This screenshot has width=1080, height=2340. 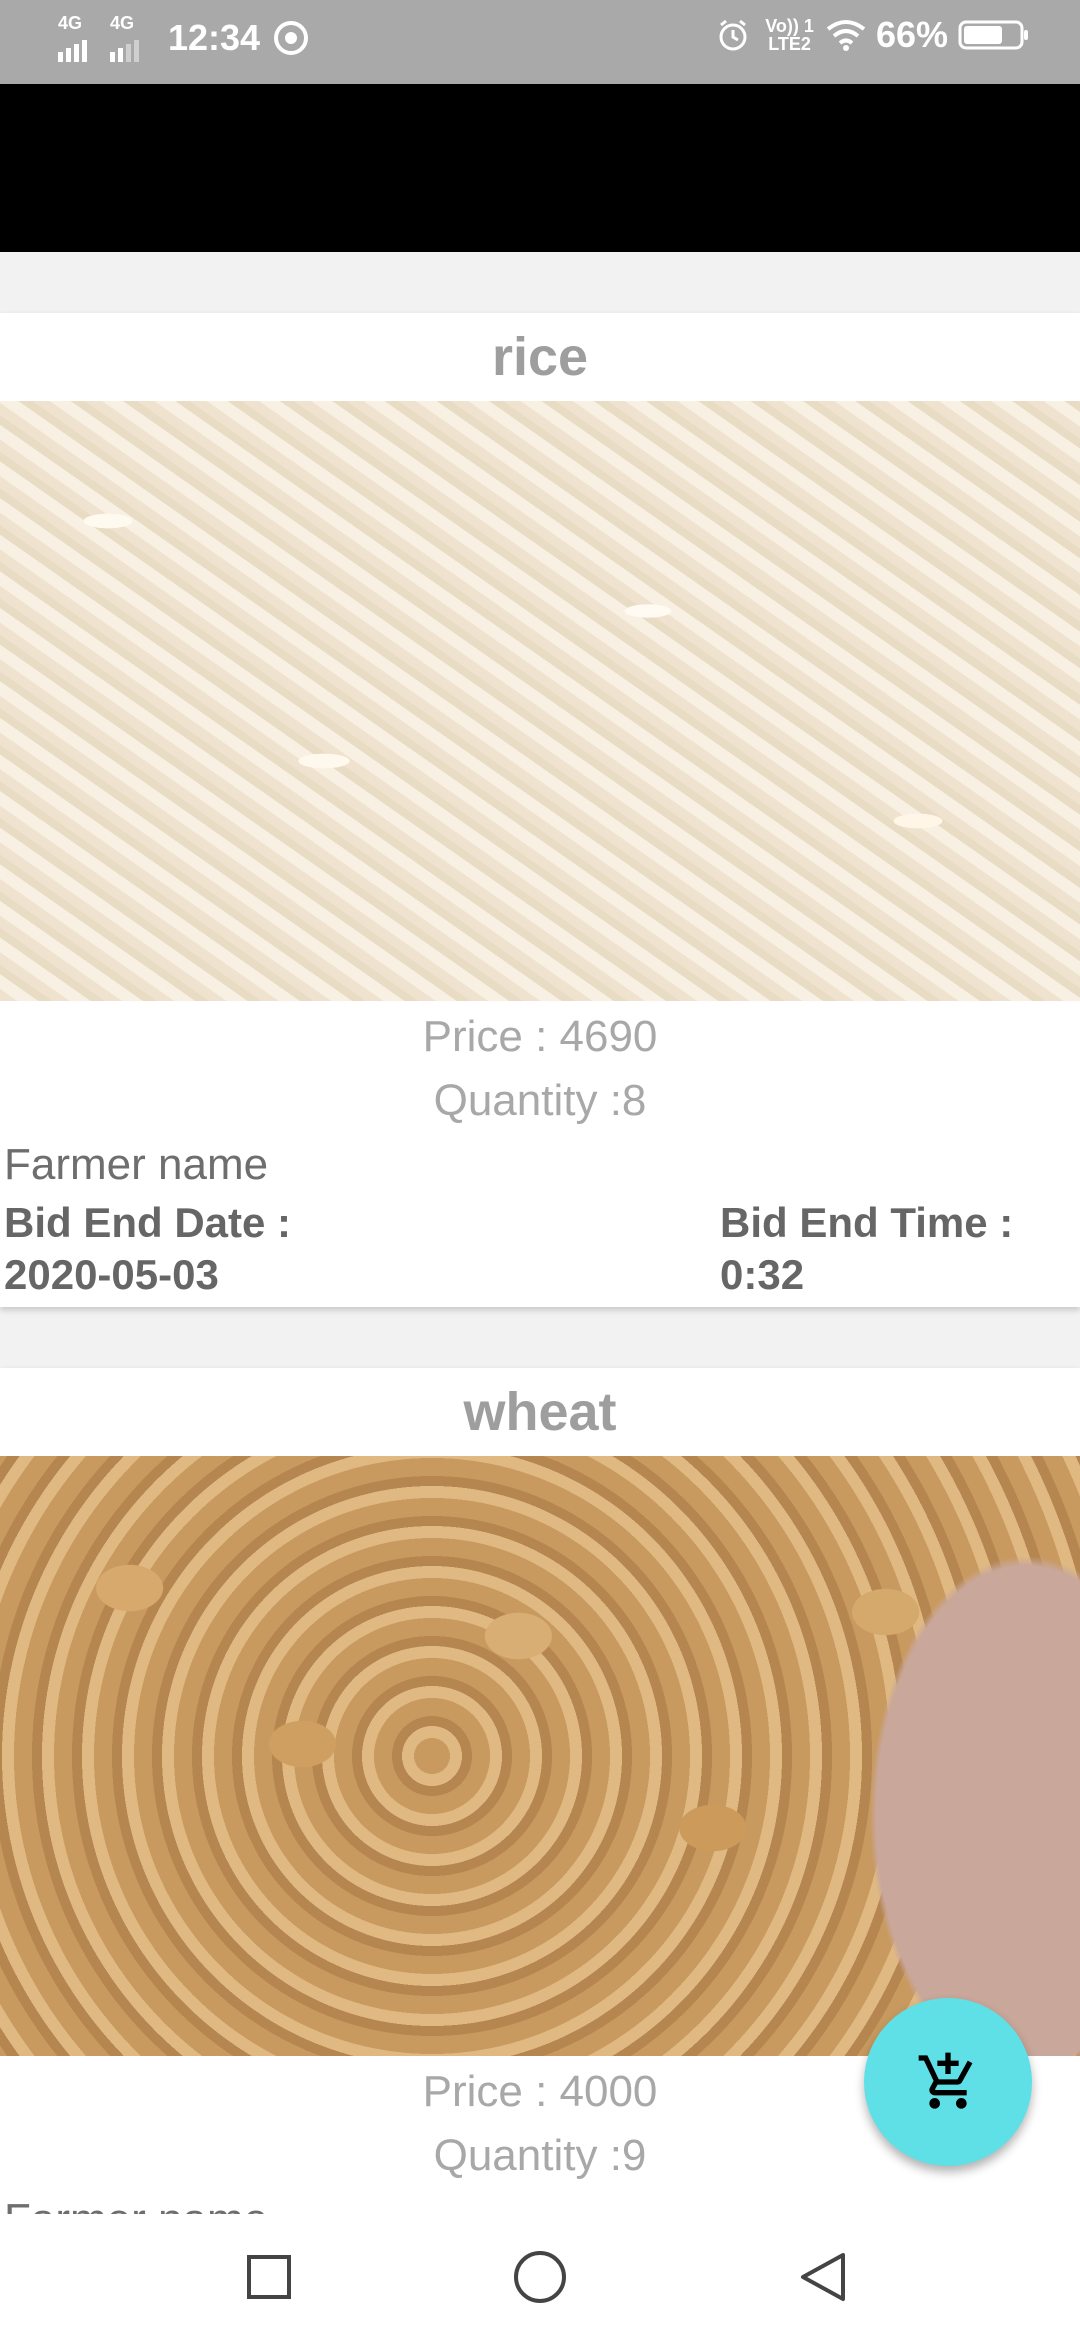 I want to click on bid-end-date-value: 2020-05-03, so click(x=111, y=1274).